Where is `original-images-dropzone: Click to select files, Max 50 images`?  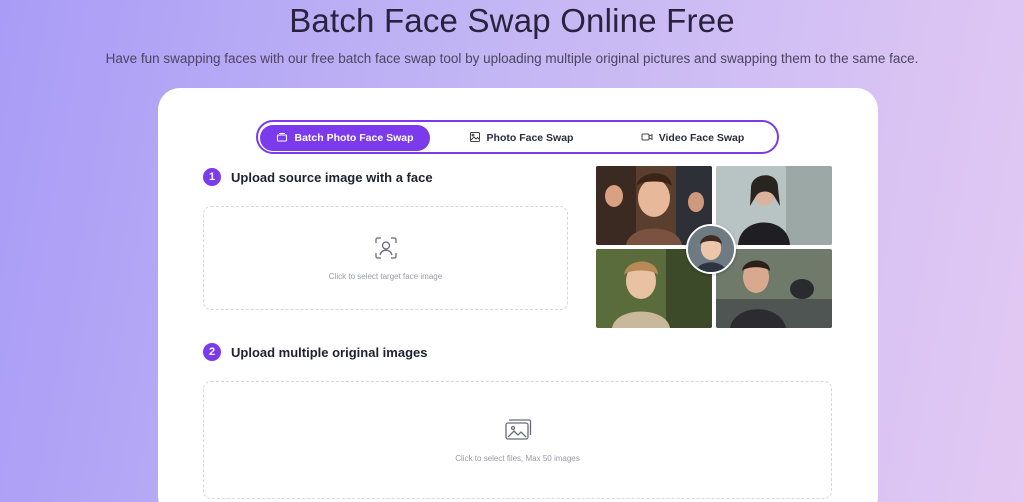 original-images-dropzone: Click to select files, Max 50 images is located at coordinates (517, 440).